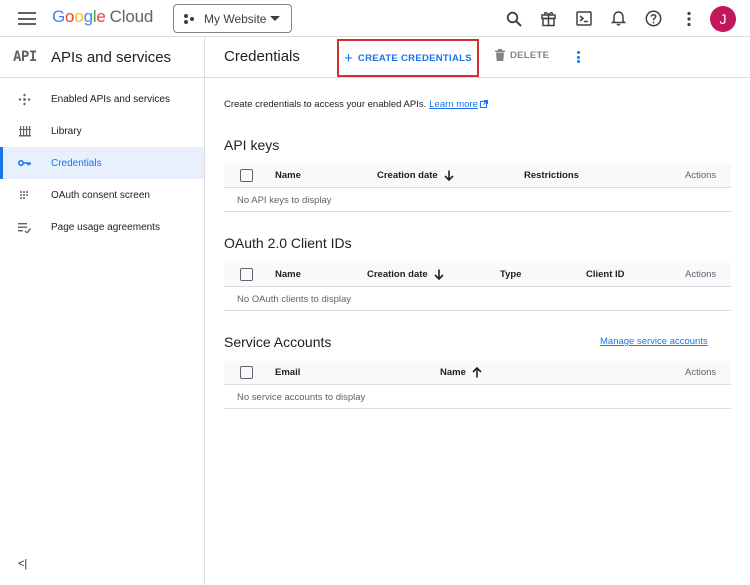 This screenshot has width=750, height=585. What do you see at coordinates (24, 163) in the screenshot?
I see `key-icon` at bounding box center [24, 163].